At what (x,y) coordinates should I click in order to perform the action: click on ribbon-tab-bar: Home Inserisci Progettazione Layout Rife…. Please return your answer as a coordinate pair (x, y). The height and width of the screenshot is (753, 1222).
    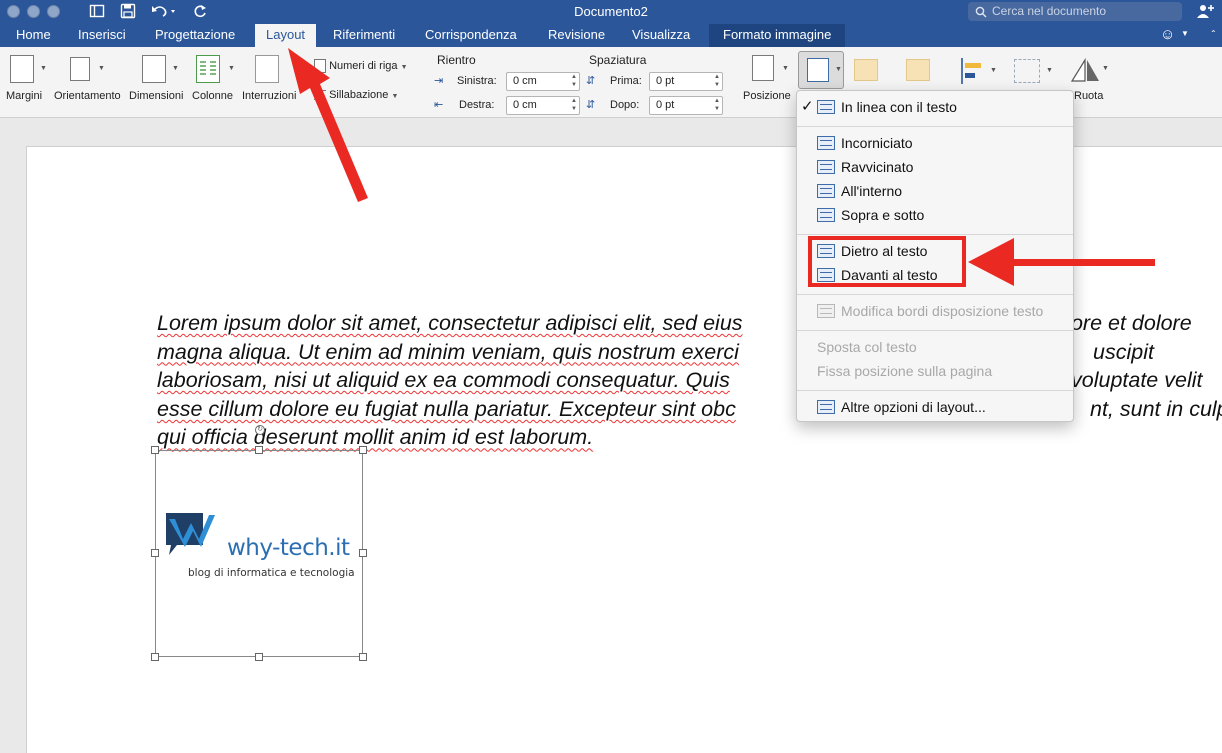
    Looking at the image, I should click on (611, 35).